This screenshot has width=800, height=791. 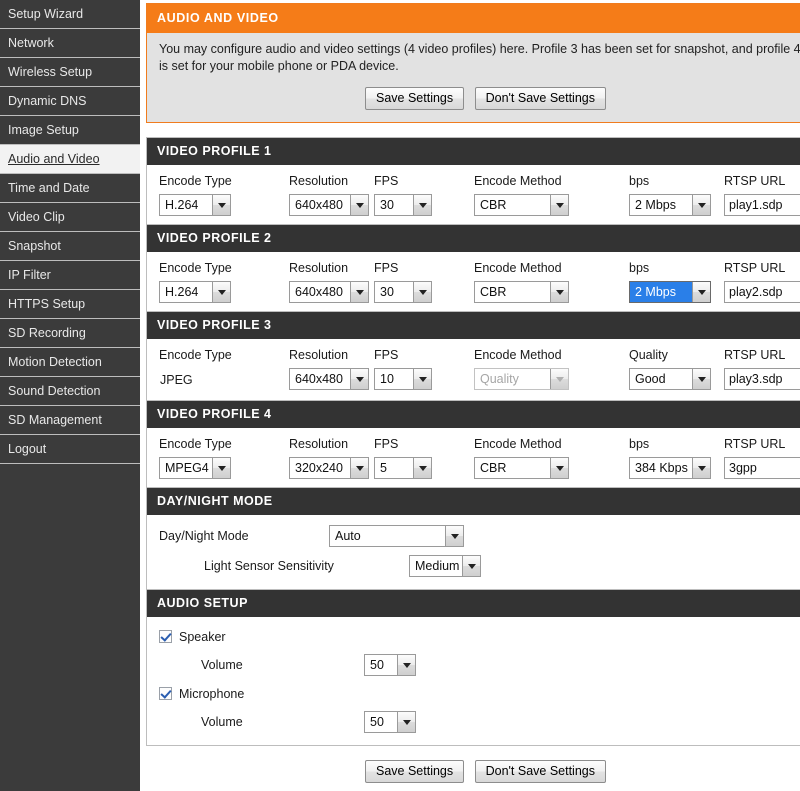 I want to click on footer-button-row: Save Settings Don't Save Settings, so click(x=473, y=768).